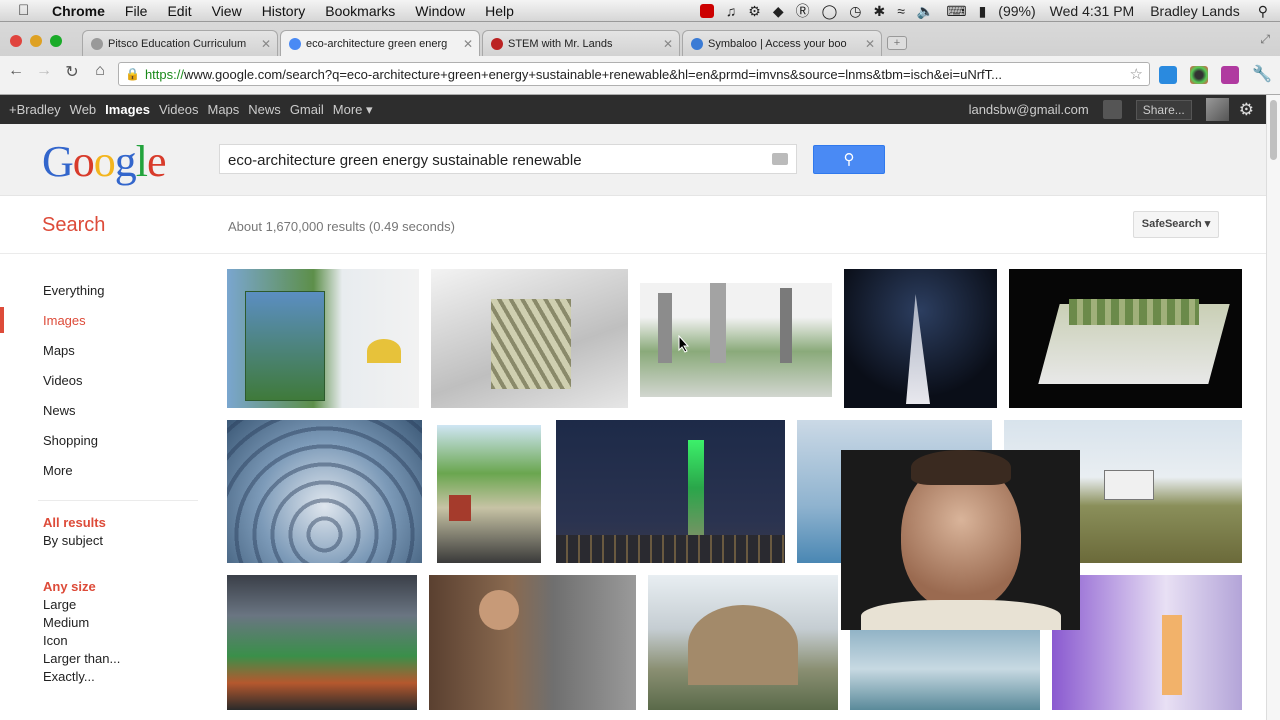 This screenshot has height=720, width=1280. What do you see at coordinates (284, 11) in the screenshot?
I see `menu-history: History` at bounding box center [284, 11].